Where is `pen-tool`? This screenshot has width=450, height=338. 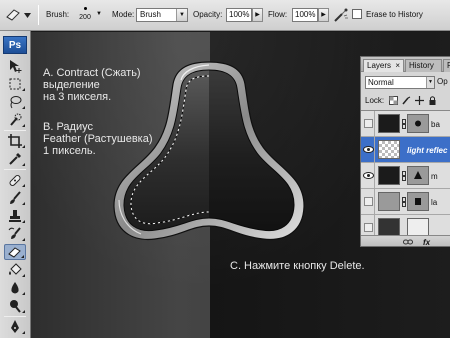 pen-tool is located at coordinates (15, 327).